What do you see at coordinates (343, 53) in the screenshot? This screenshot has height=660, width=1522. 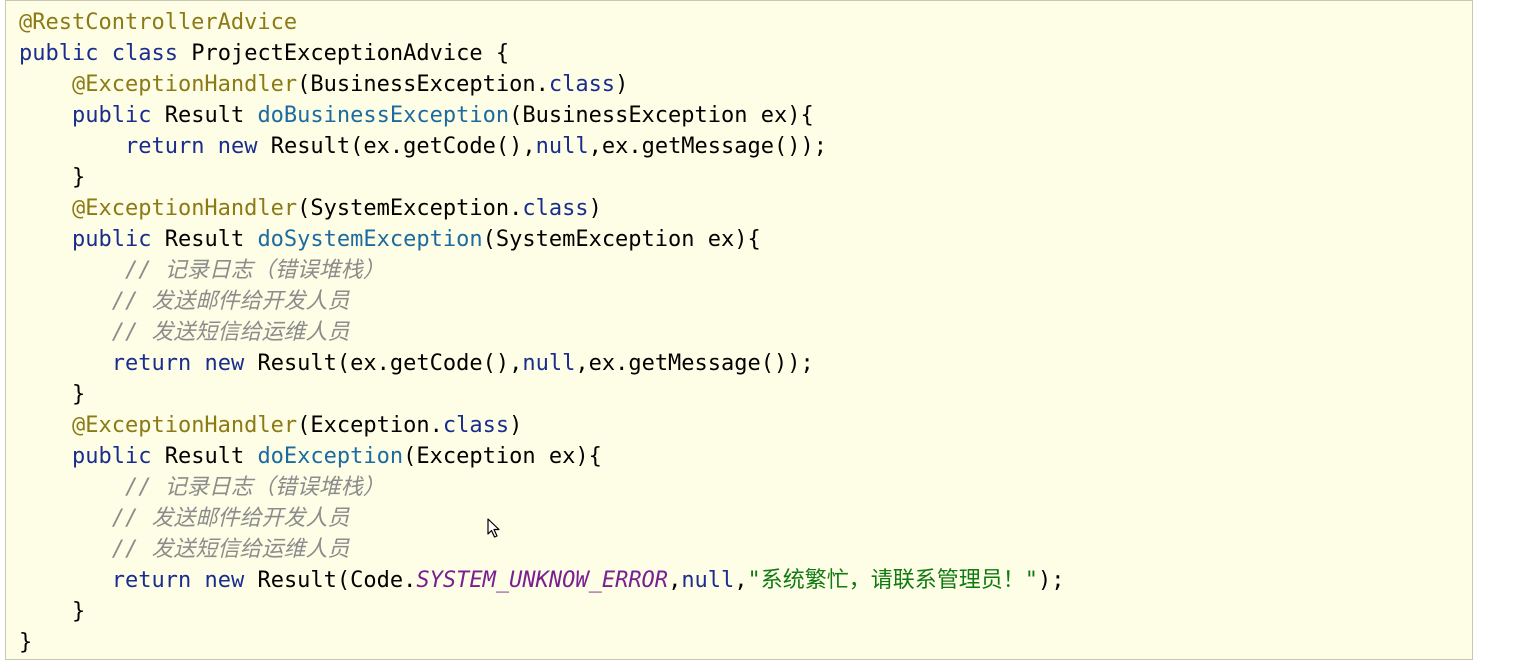 I see `code-token: ProjectExceptionAdvice {` at bounding box center [343, 53].